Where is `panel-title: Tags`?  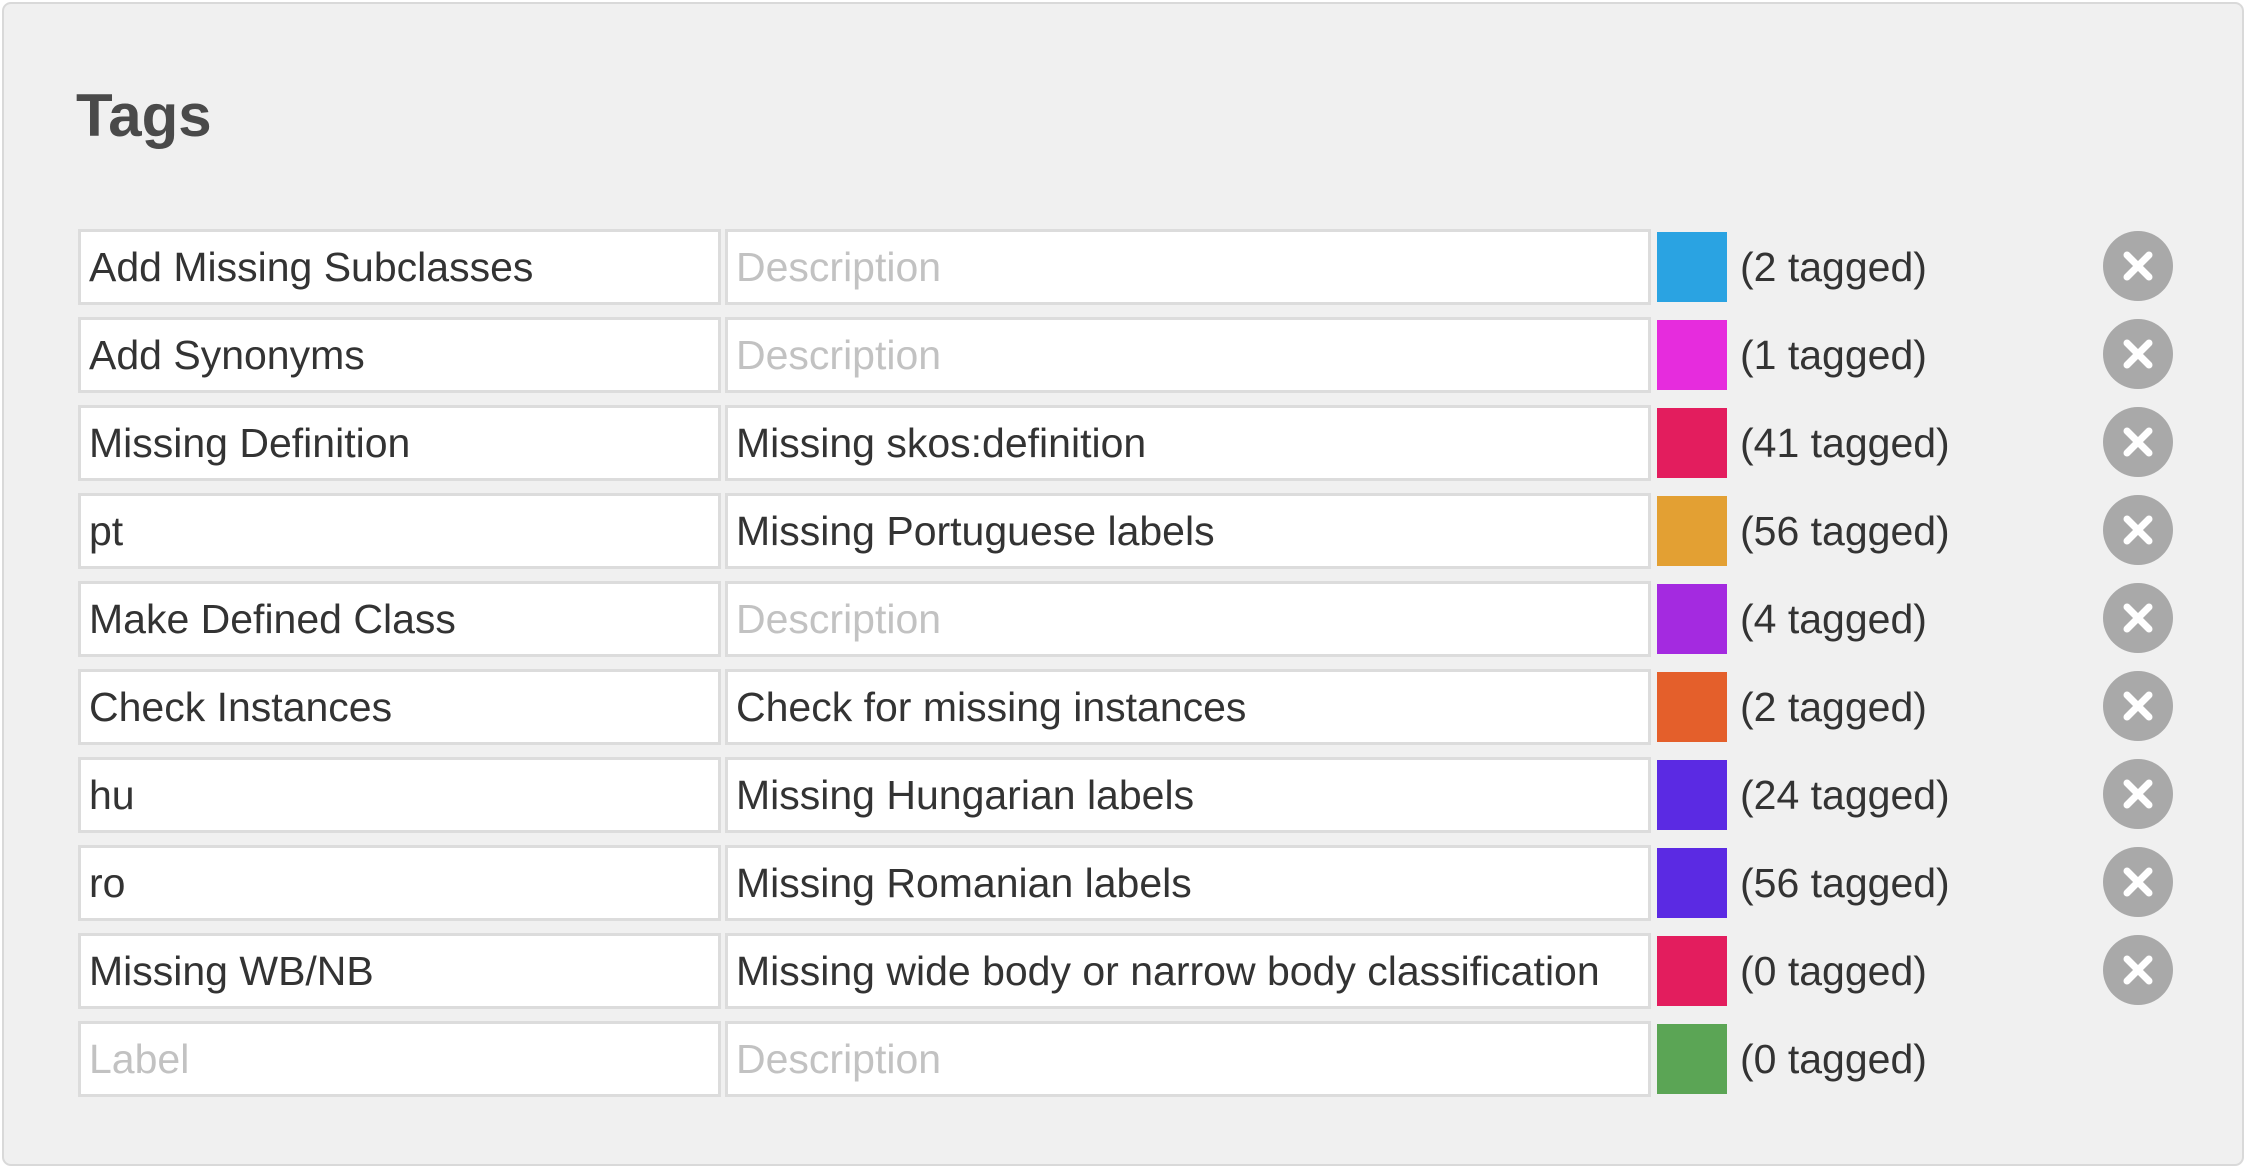
panel-title: Tags is located at coordinates (144, 115).